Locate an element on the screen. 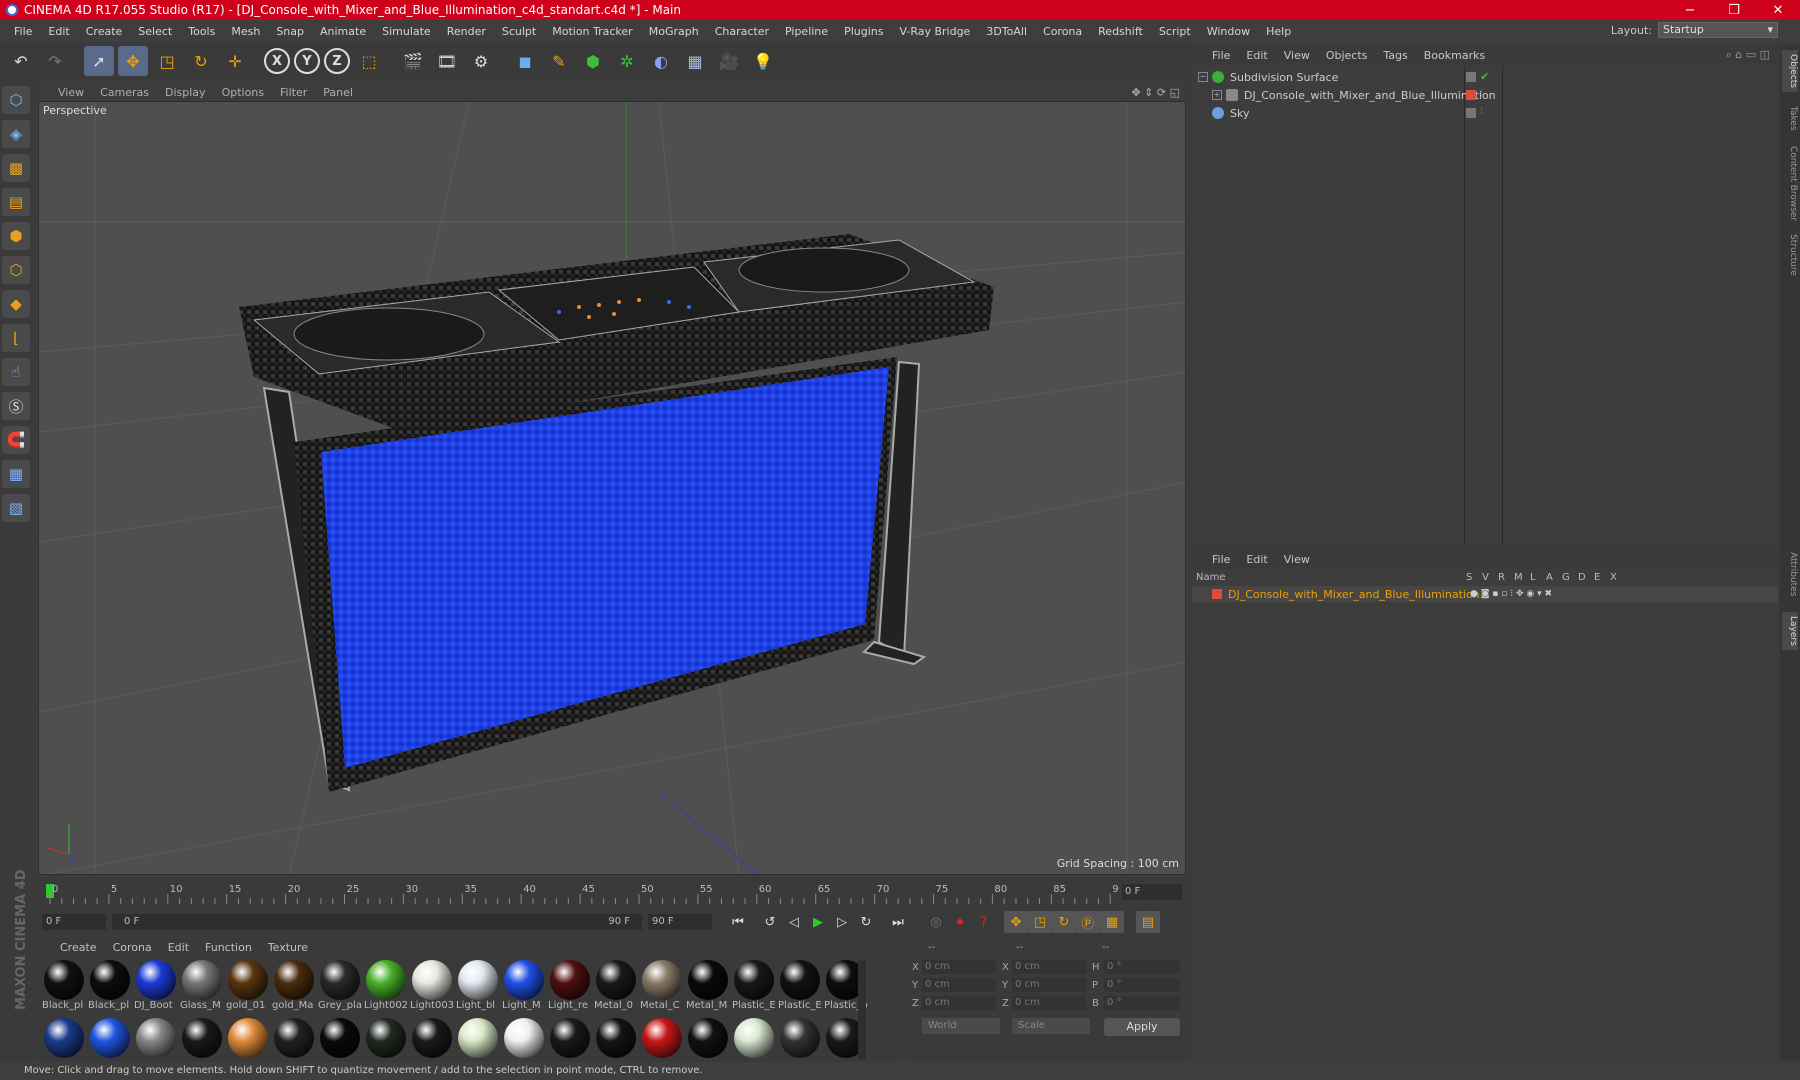  material-swatch: Light_re is located at coordinates (570, 986).